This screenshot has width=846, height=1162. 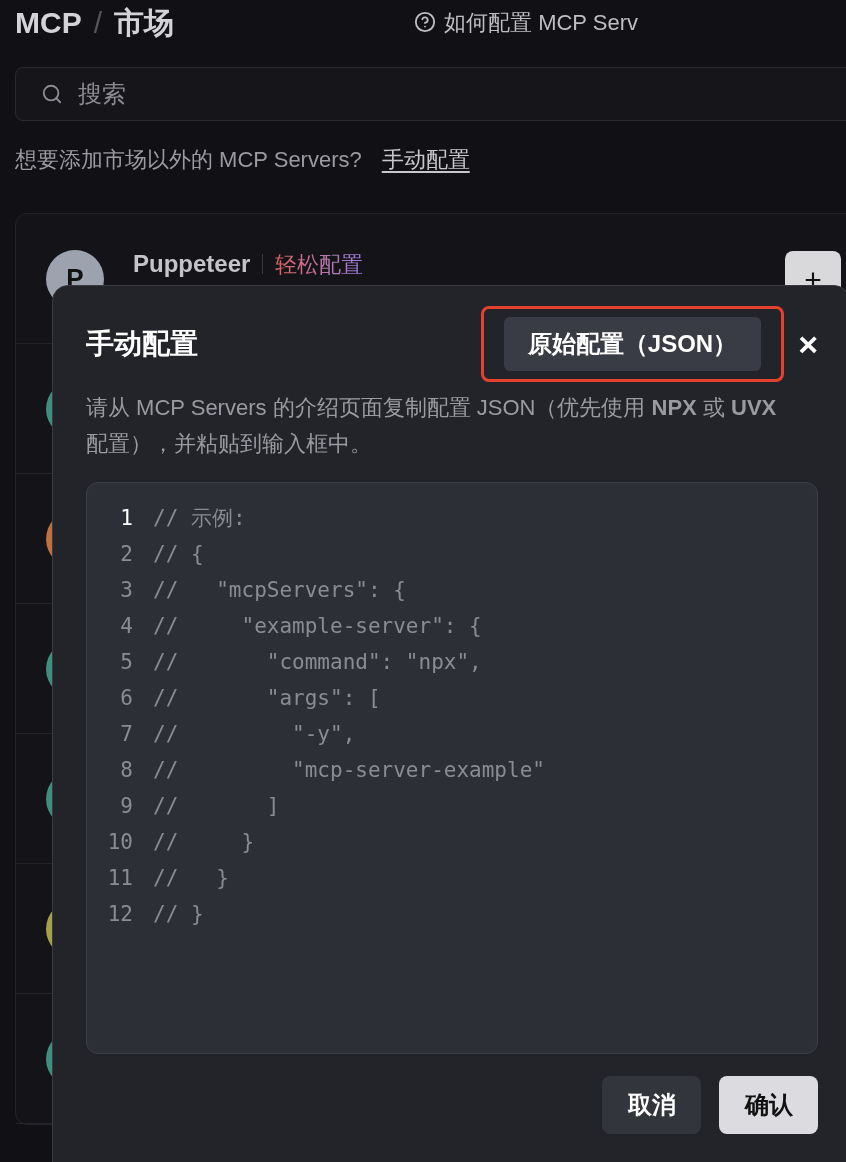 I want to click on code-line: // "example-server": {, so click(x=317, y=627).